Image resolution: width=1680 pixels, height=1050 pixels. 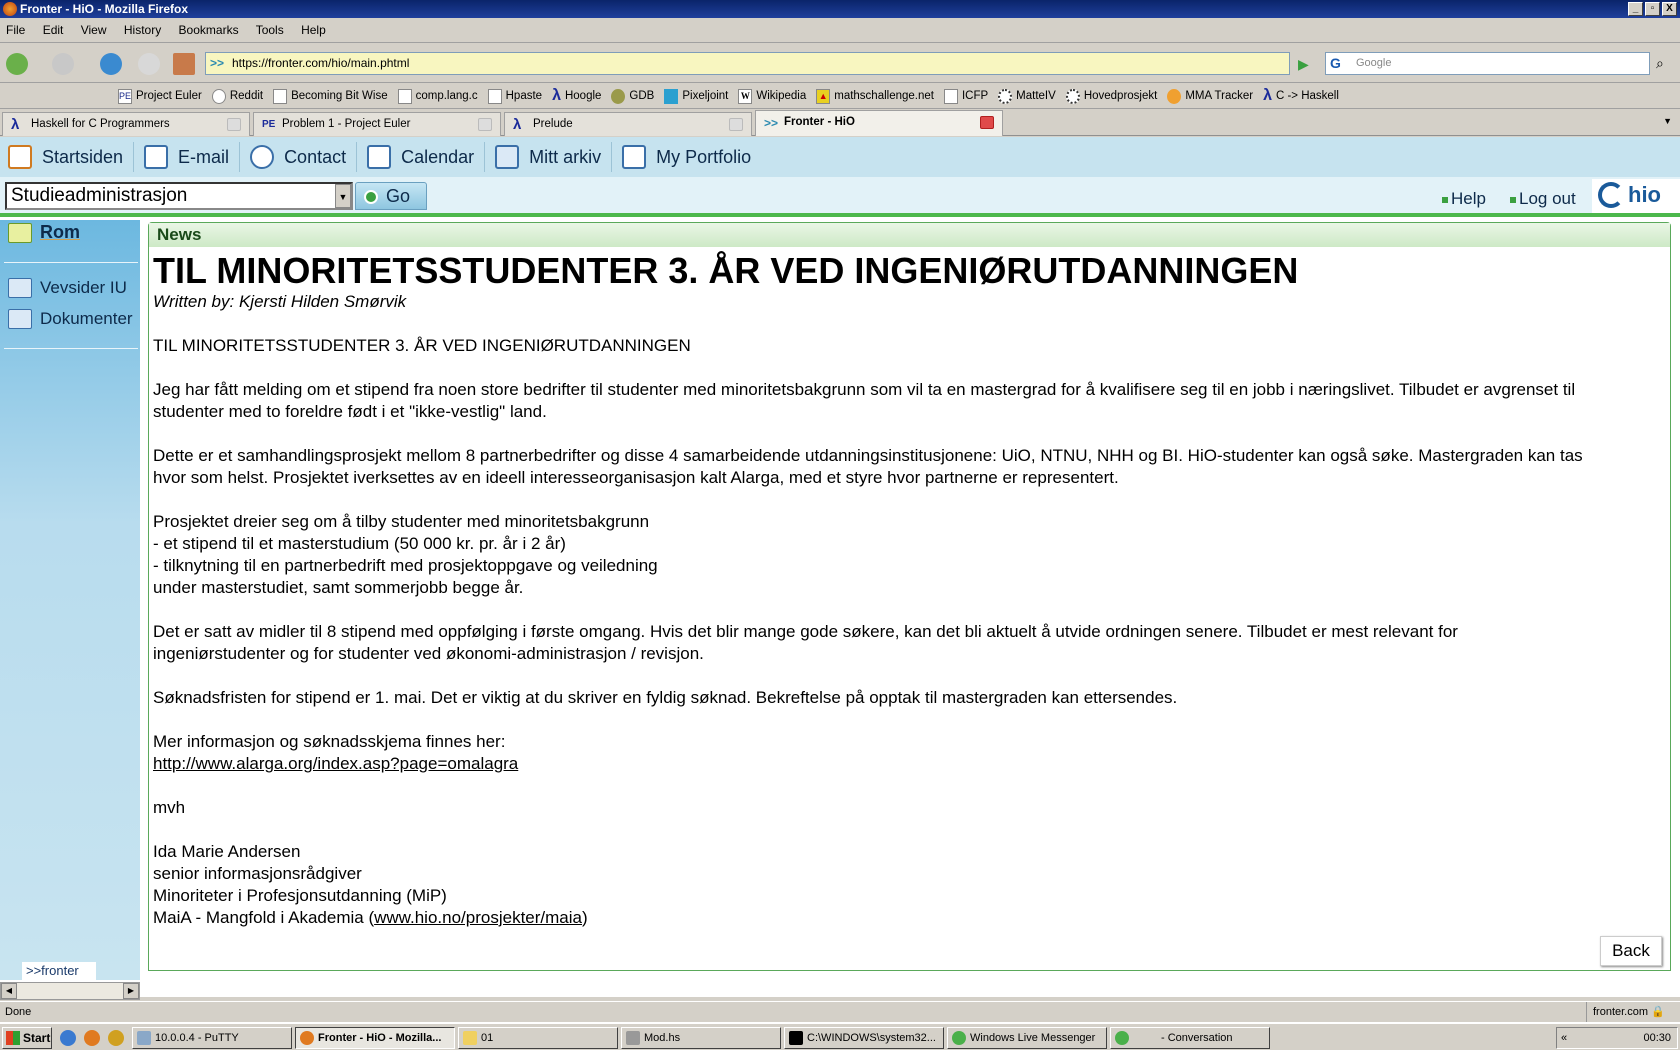 I want to click on nav-calendar: Calendar, so click(x=426, y=157).